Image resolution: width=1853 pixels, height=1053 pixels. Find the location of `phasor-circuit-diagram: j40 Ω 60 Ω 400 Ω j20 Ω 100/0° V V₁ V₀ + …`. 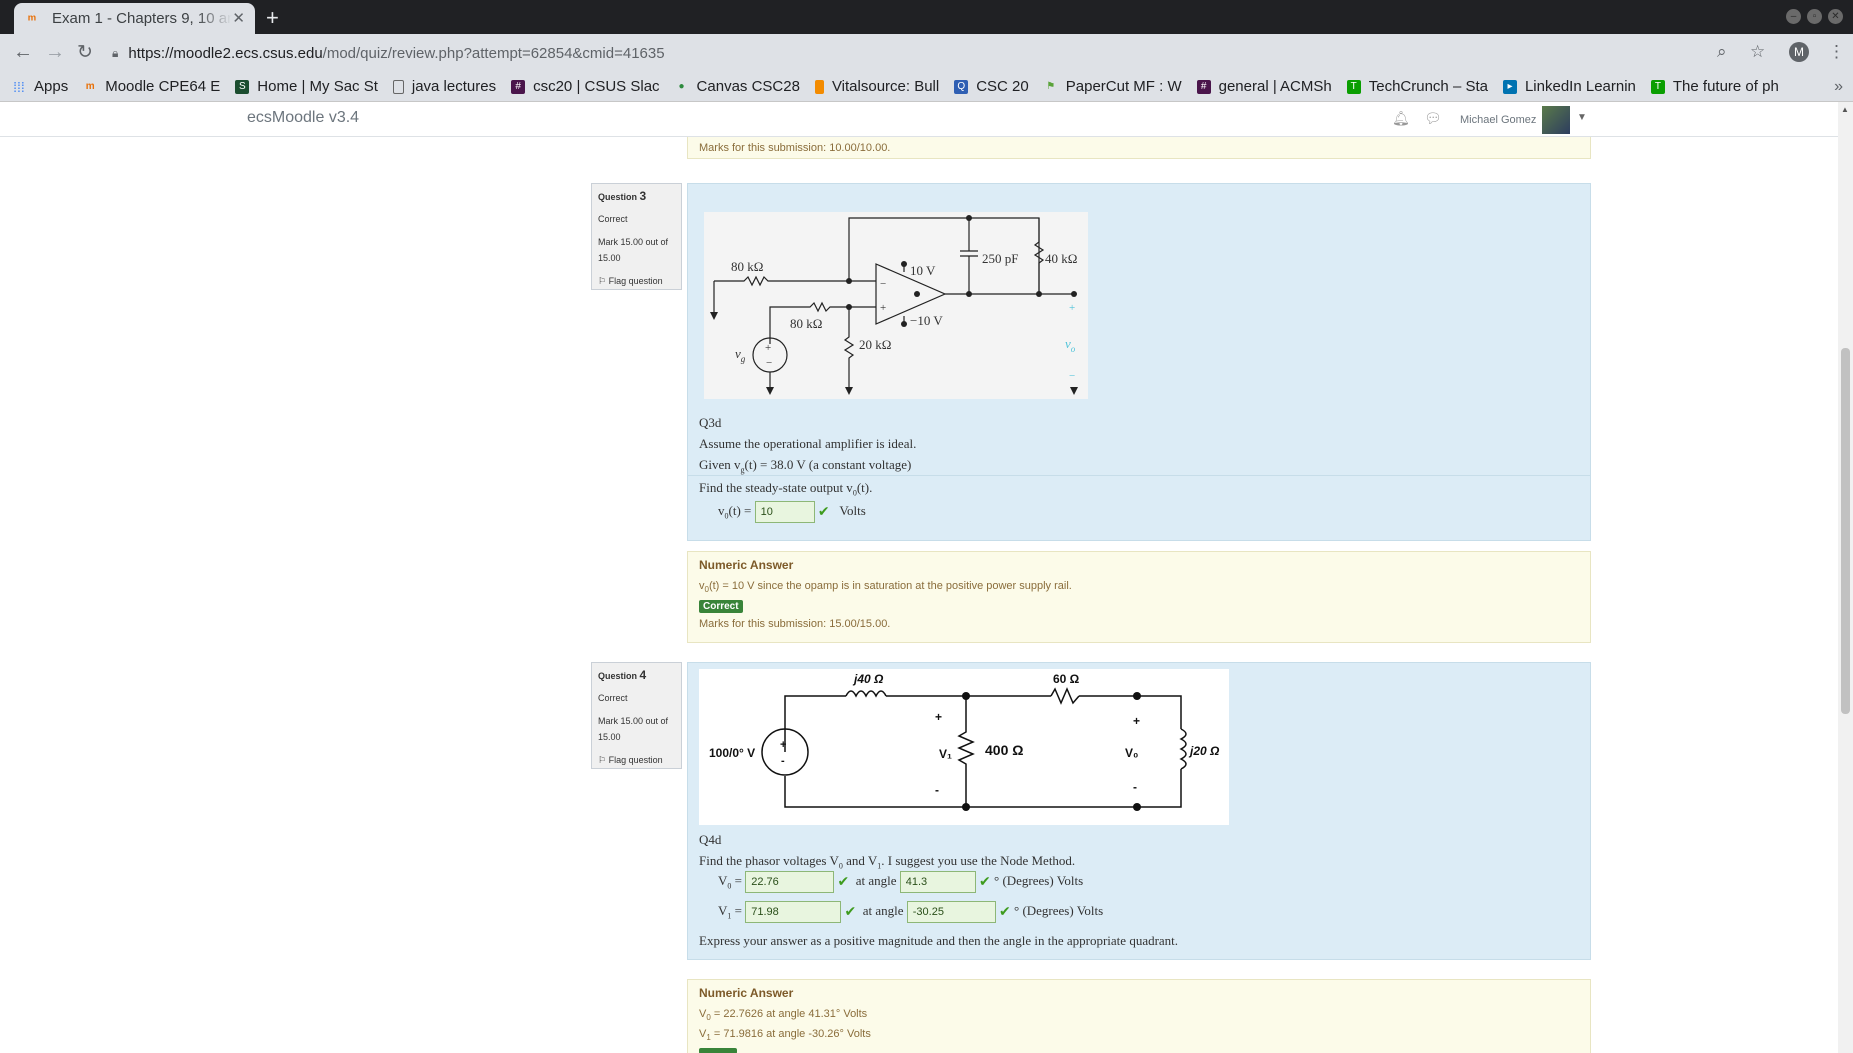

phasor-circuit-diagram: j40 Ω 60 Ω 400 Ω j20 Ω 100/0° V V₁ V₀ + … is located at coordinates (964, 747).